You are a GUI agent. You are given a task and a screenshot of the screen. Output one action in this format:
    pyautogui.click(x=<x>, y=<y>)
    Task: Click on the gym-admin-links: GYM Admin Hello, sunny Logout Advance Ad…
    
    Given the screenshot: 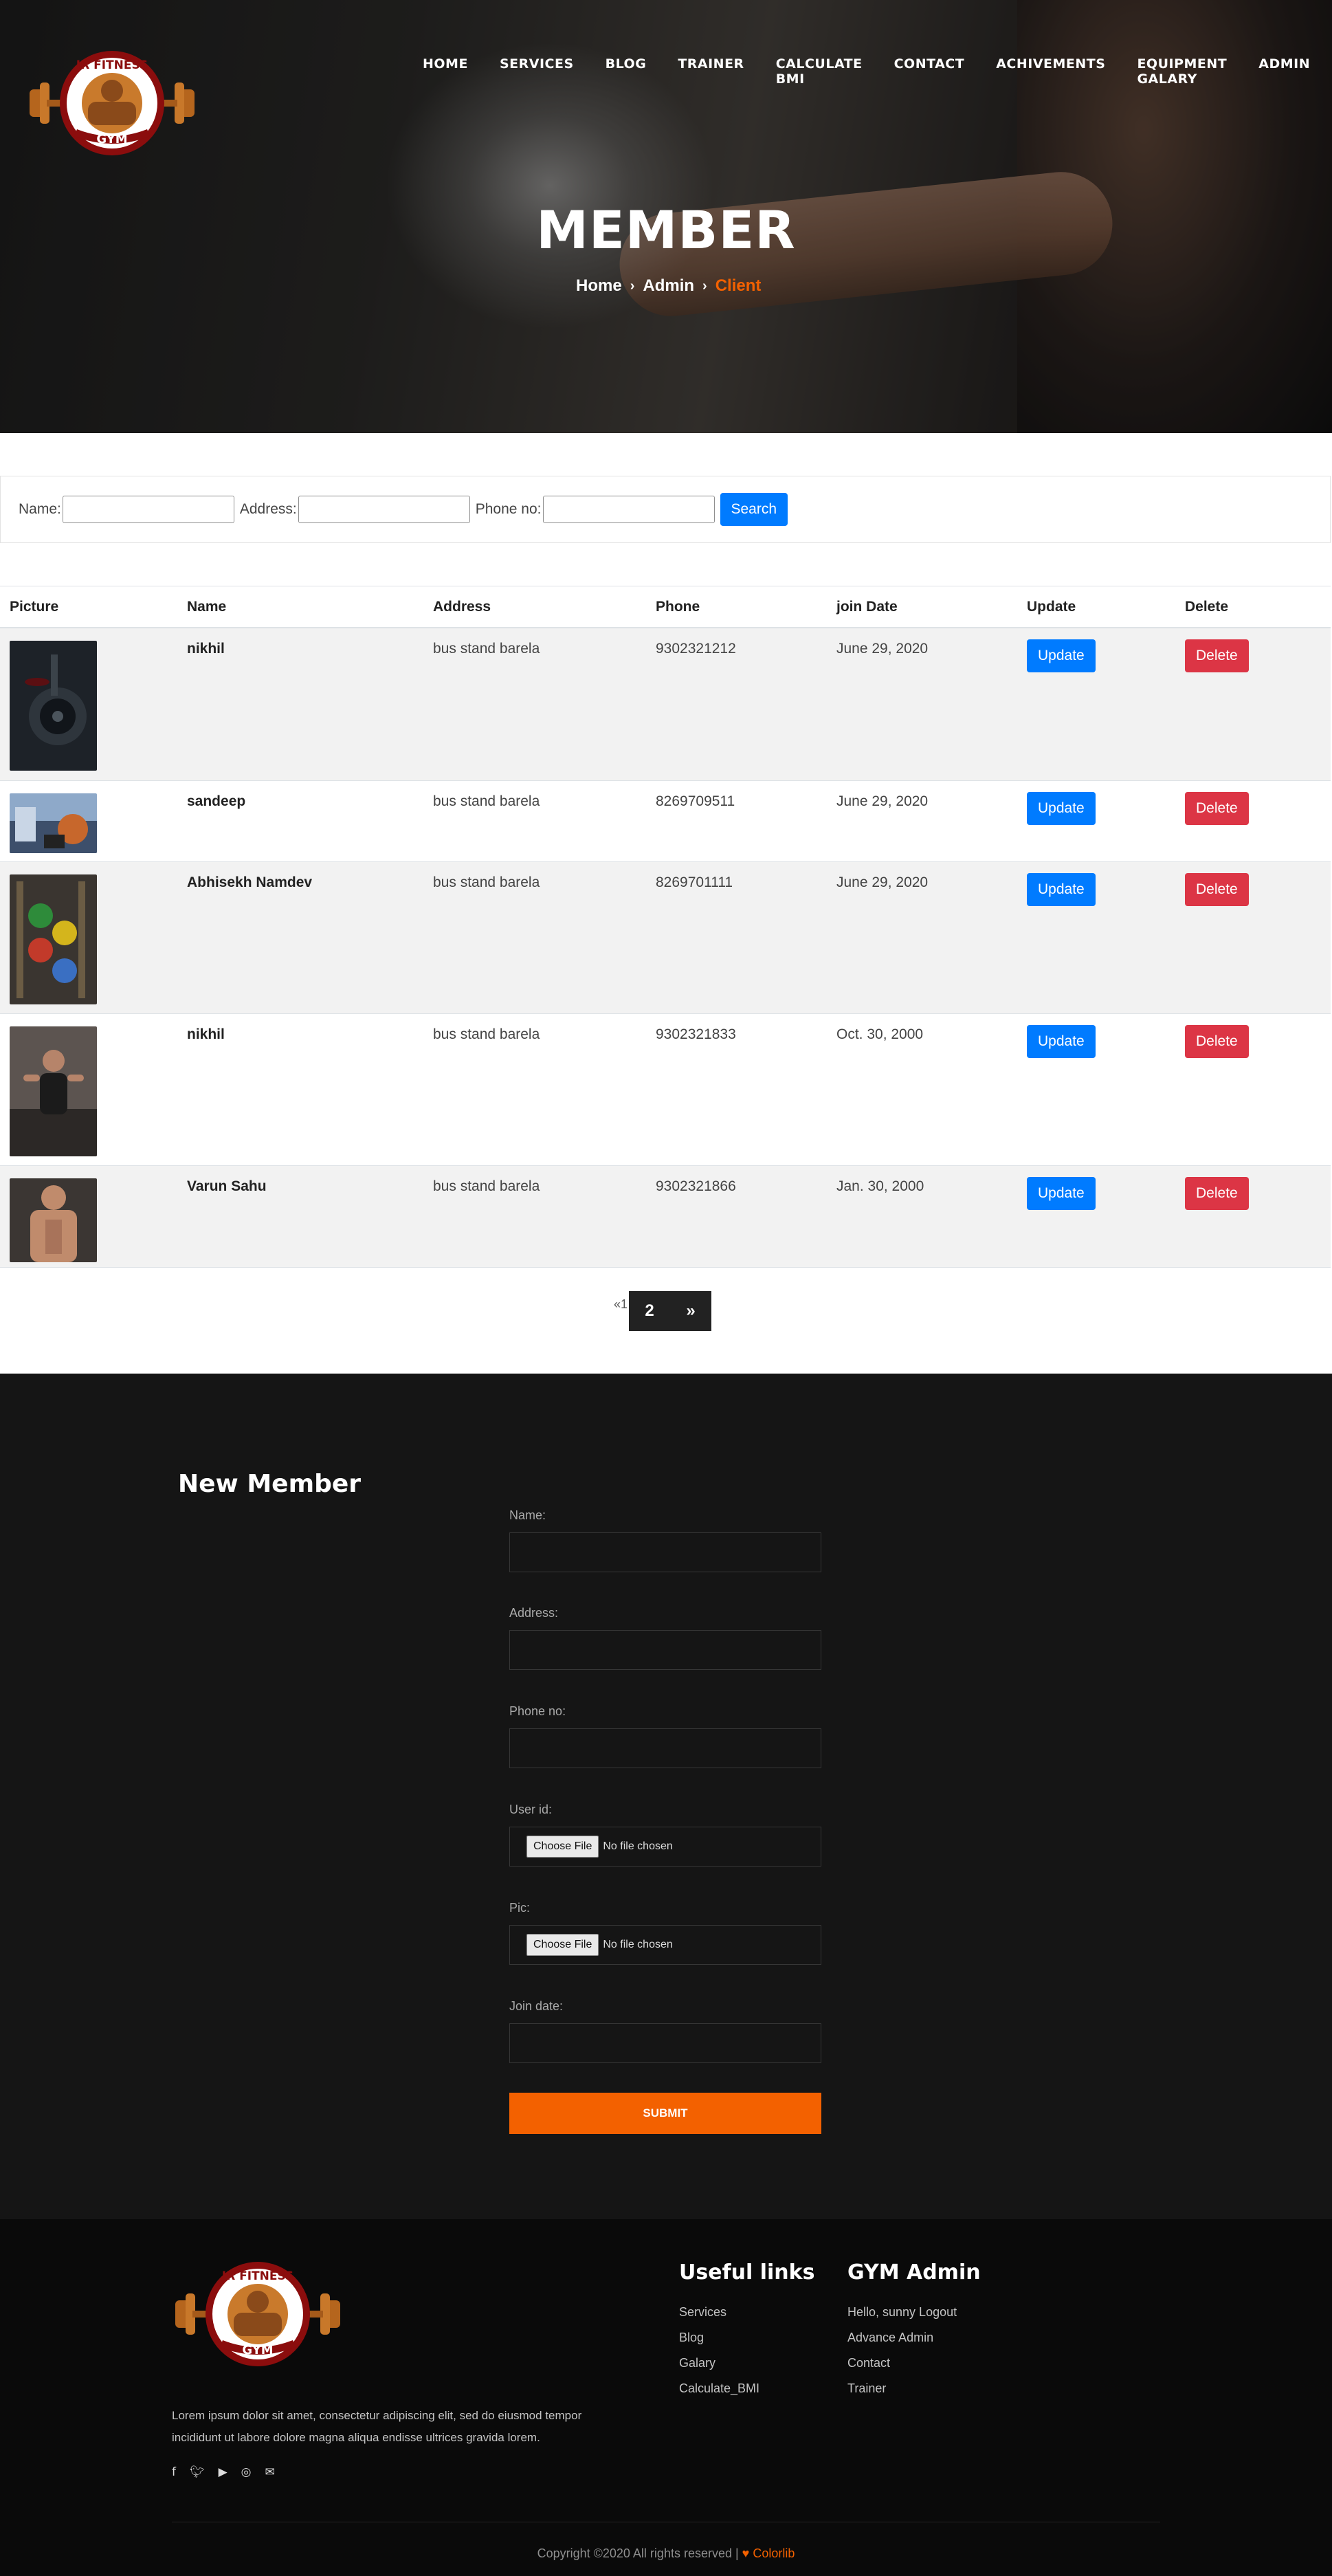 What is the action you would take?
    pyautogui.click(x=914, y=2333)
    